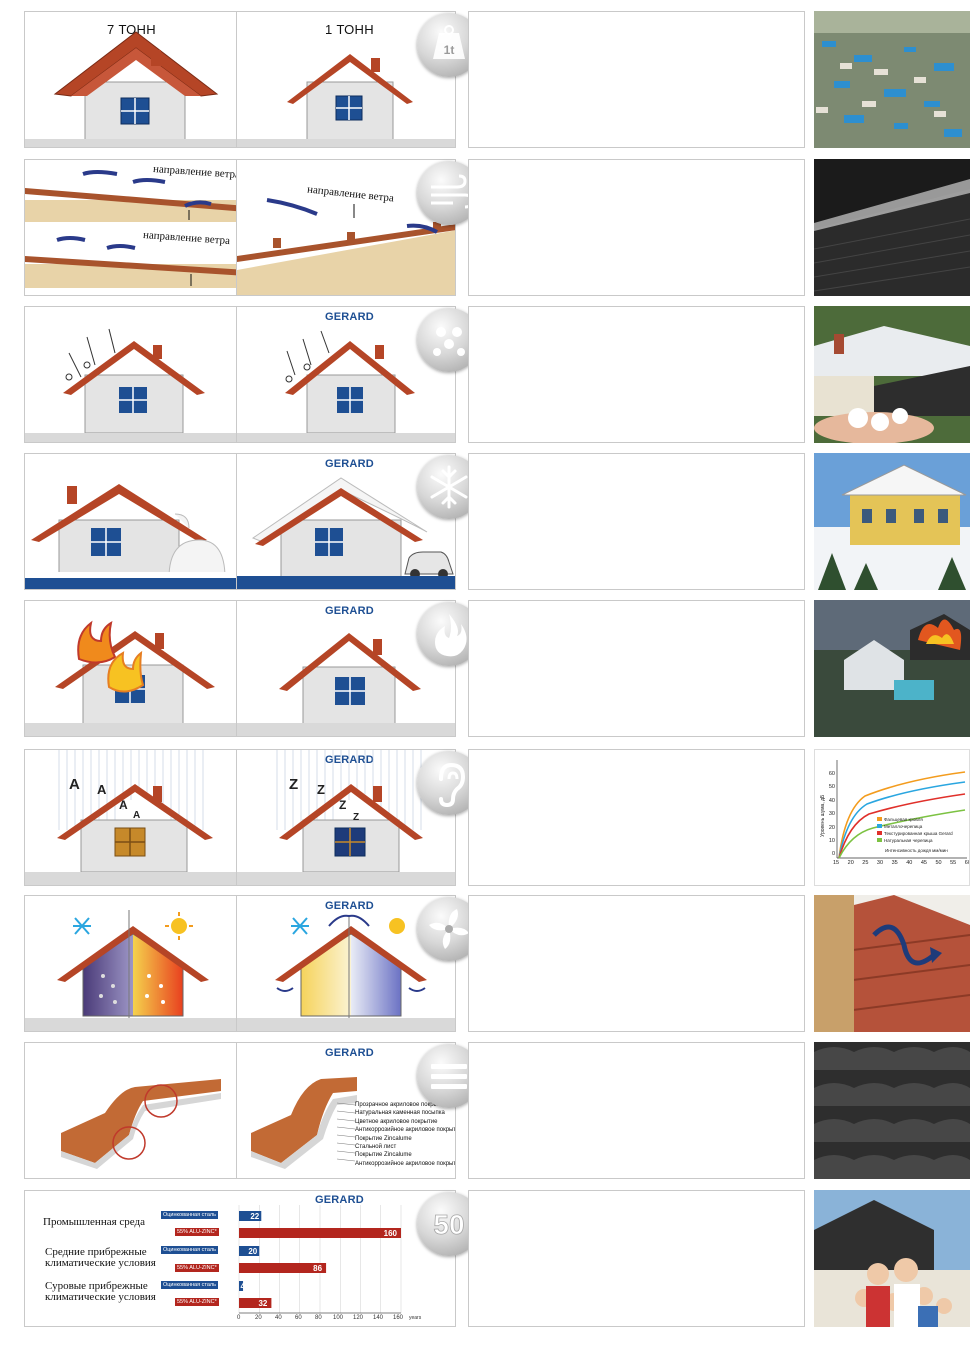 The height and width of the screenshot is (1357, 980). What do you see at coordinates (358, 1318) in the screenshot?
I see `x-tick: 120` at bounding box center [358, 1318].